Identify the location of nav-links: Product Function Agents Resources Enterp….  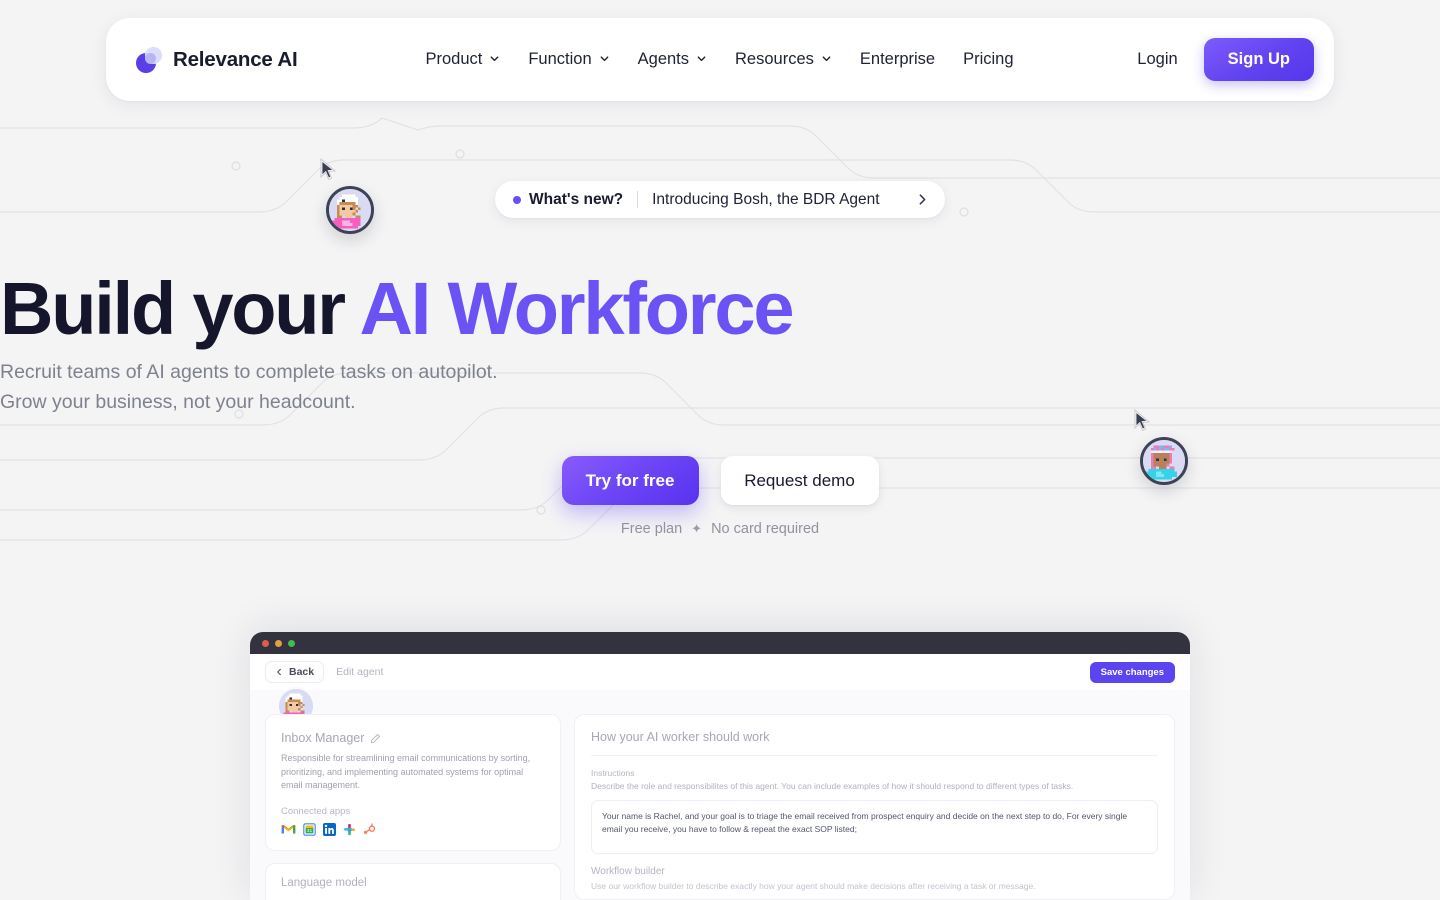
(719, 59).